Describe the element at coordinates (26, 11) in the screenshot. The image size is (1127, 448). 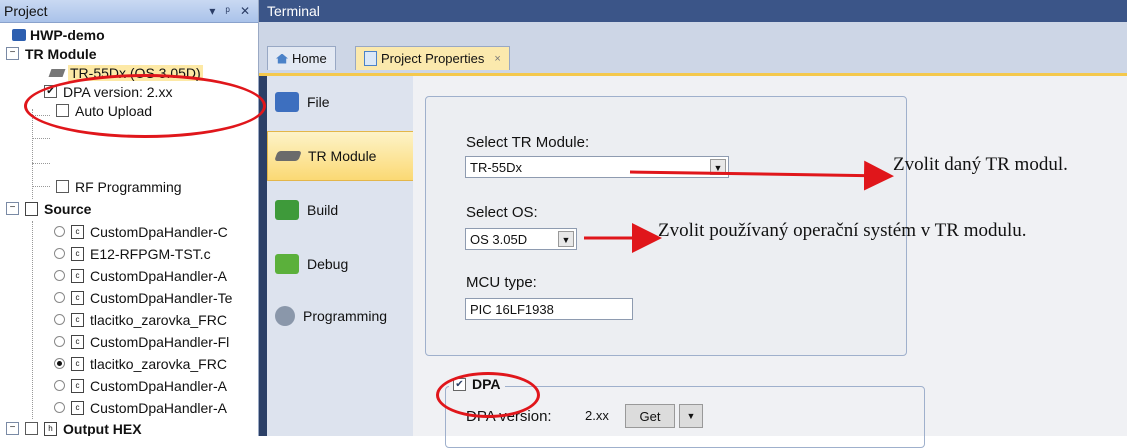
I see `project-panel-title: Project` at that location.